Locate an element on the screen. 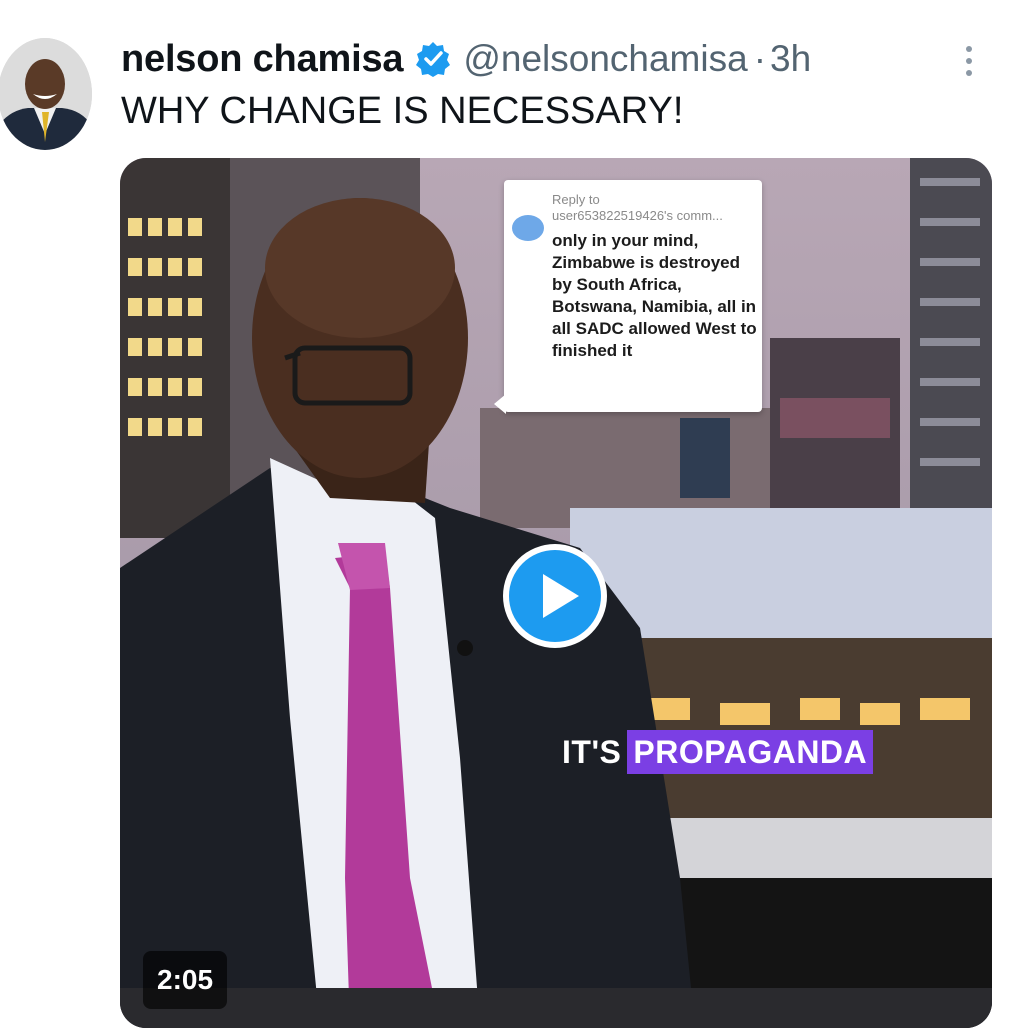 This screenshot has height=1028, width=1023. avatar is located at coordinates (46, 94).